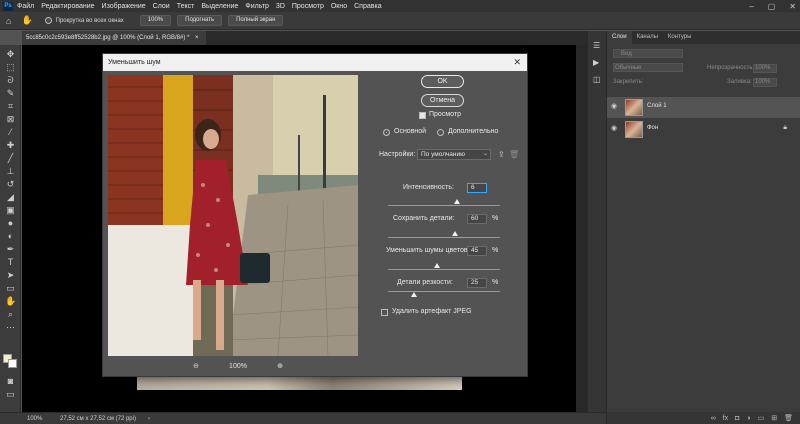  What do you see at coordinates (501, 154) in the screenshot?
I see `save-preset-icon: ⇪` at bounding box center [501, 154].